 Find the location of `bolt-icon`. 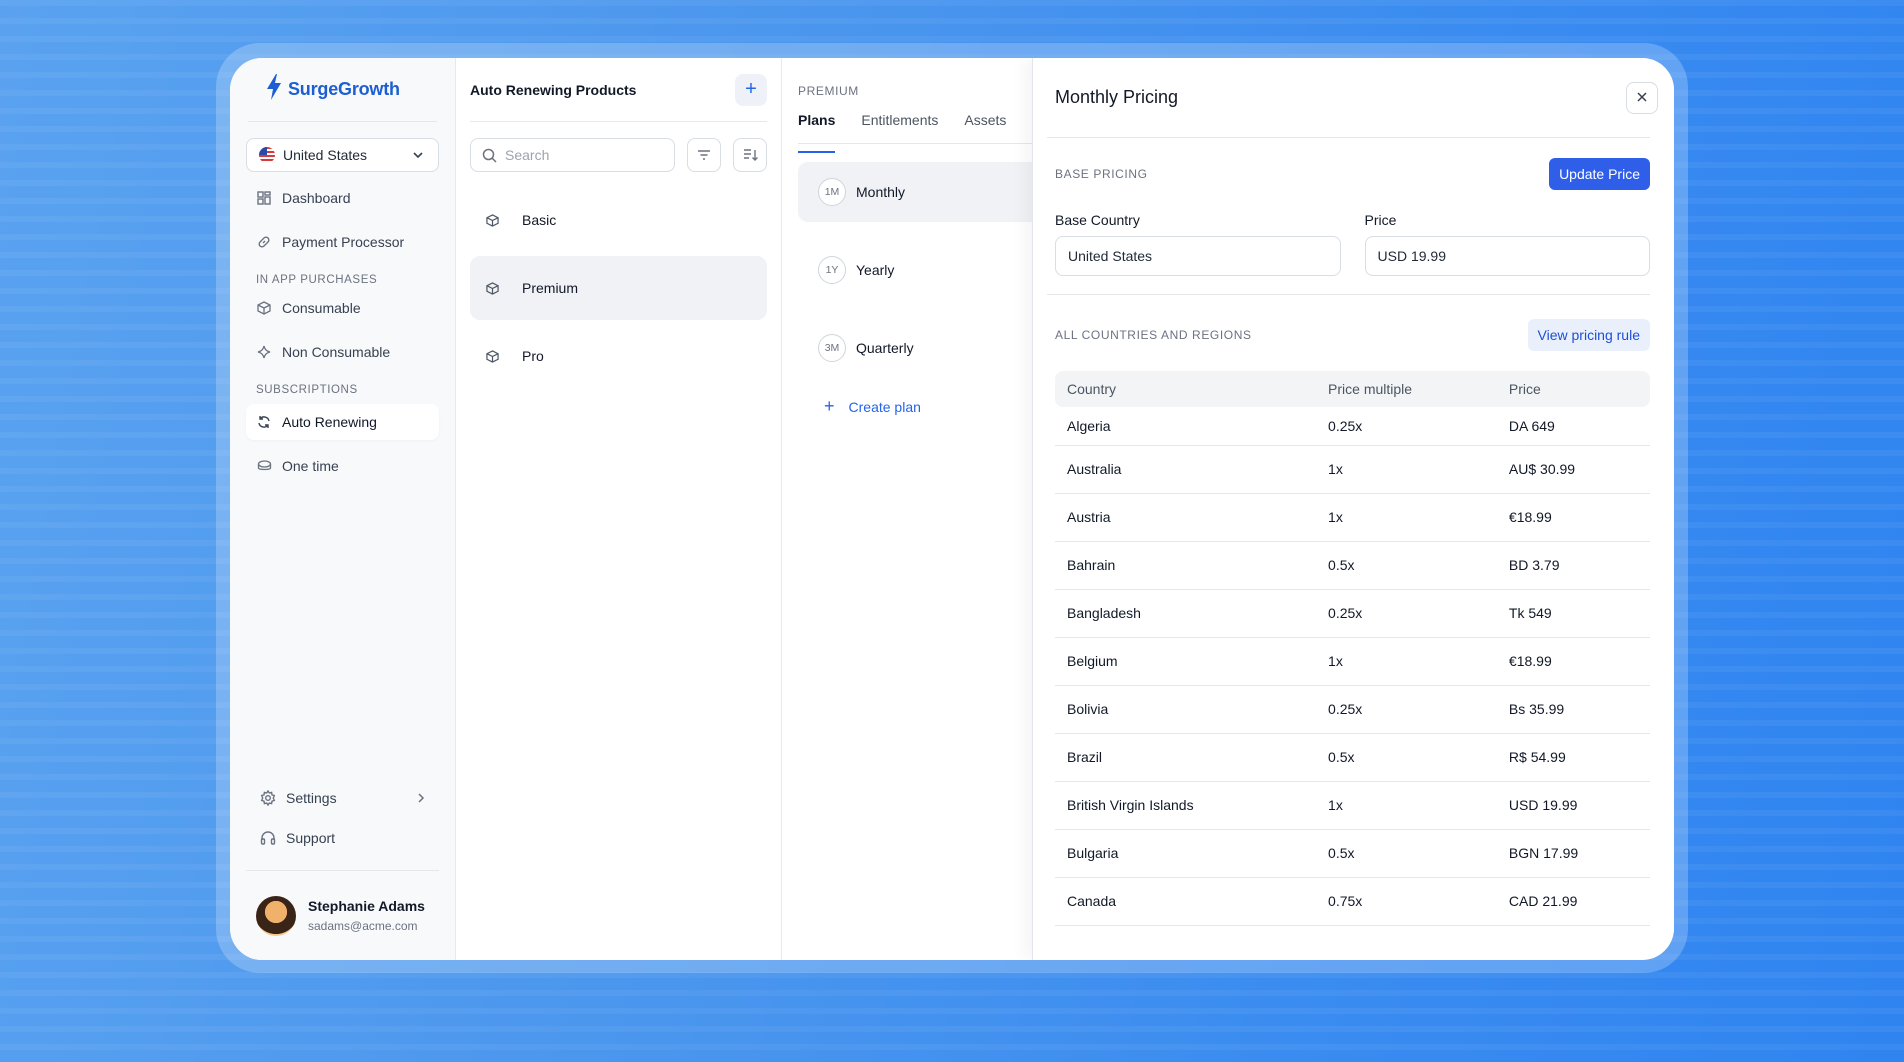

bolt-icon is located at coordinates (274, 89).